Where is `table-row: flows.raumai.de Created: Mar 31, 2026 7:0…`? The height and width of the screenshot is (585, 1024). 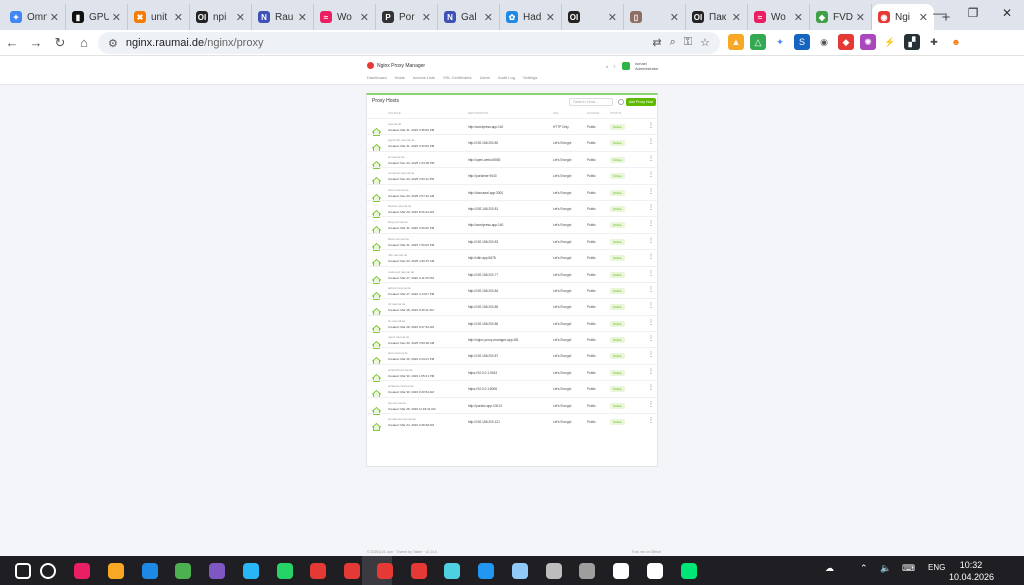 table-row: flows.raumai.de Created: Mar 31, 2026 7:0… is located at coordinates (512, 241).